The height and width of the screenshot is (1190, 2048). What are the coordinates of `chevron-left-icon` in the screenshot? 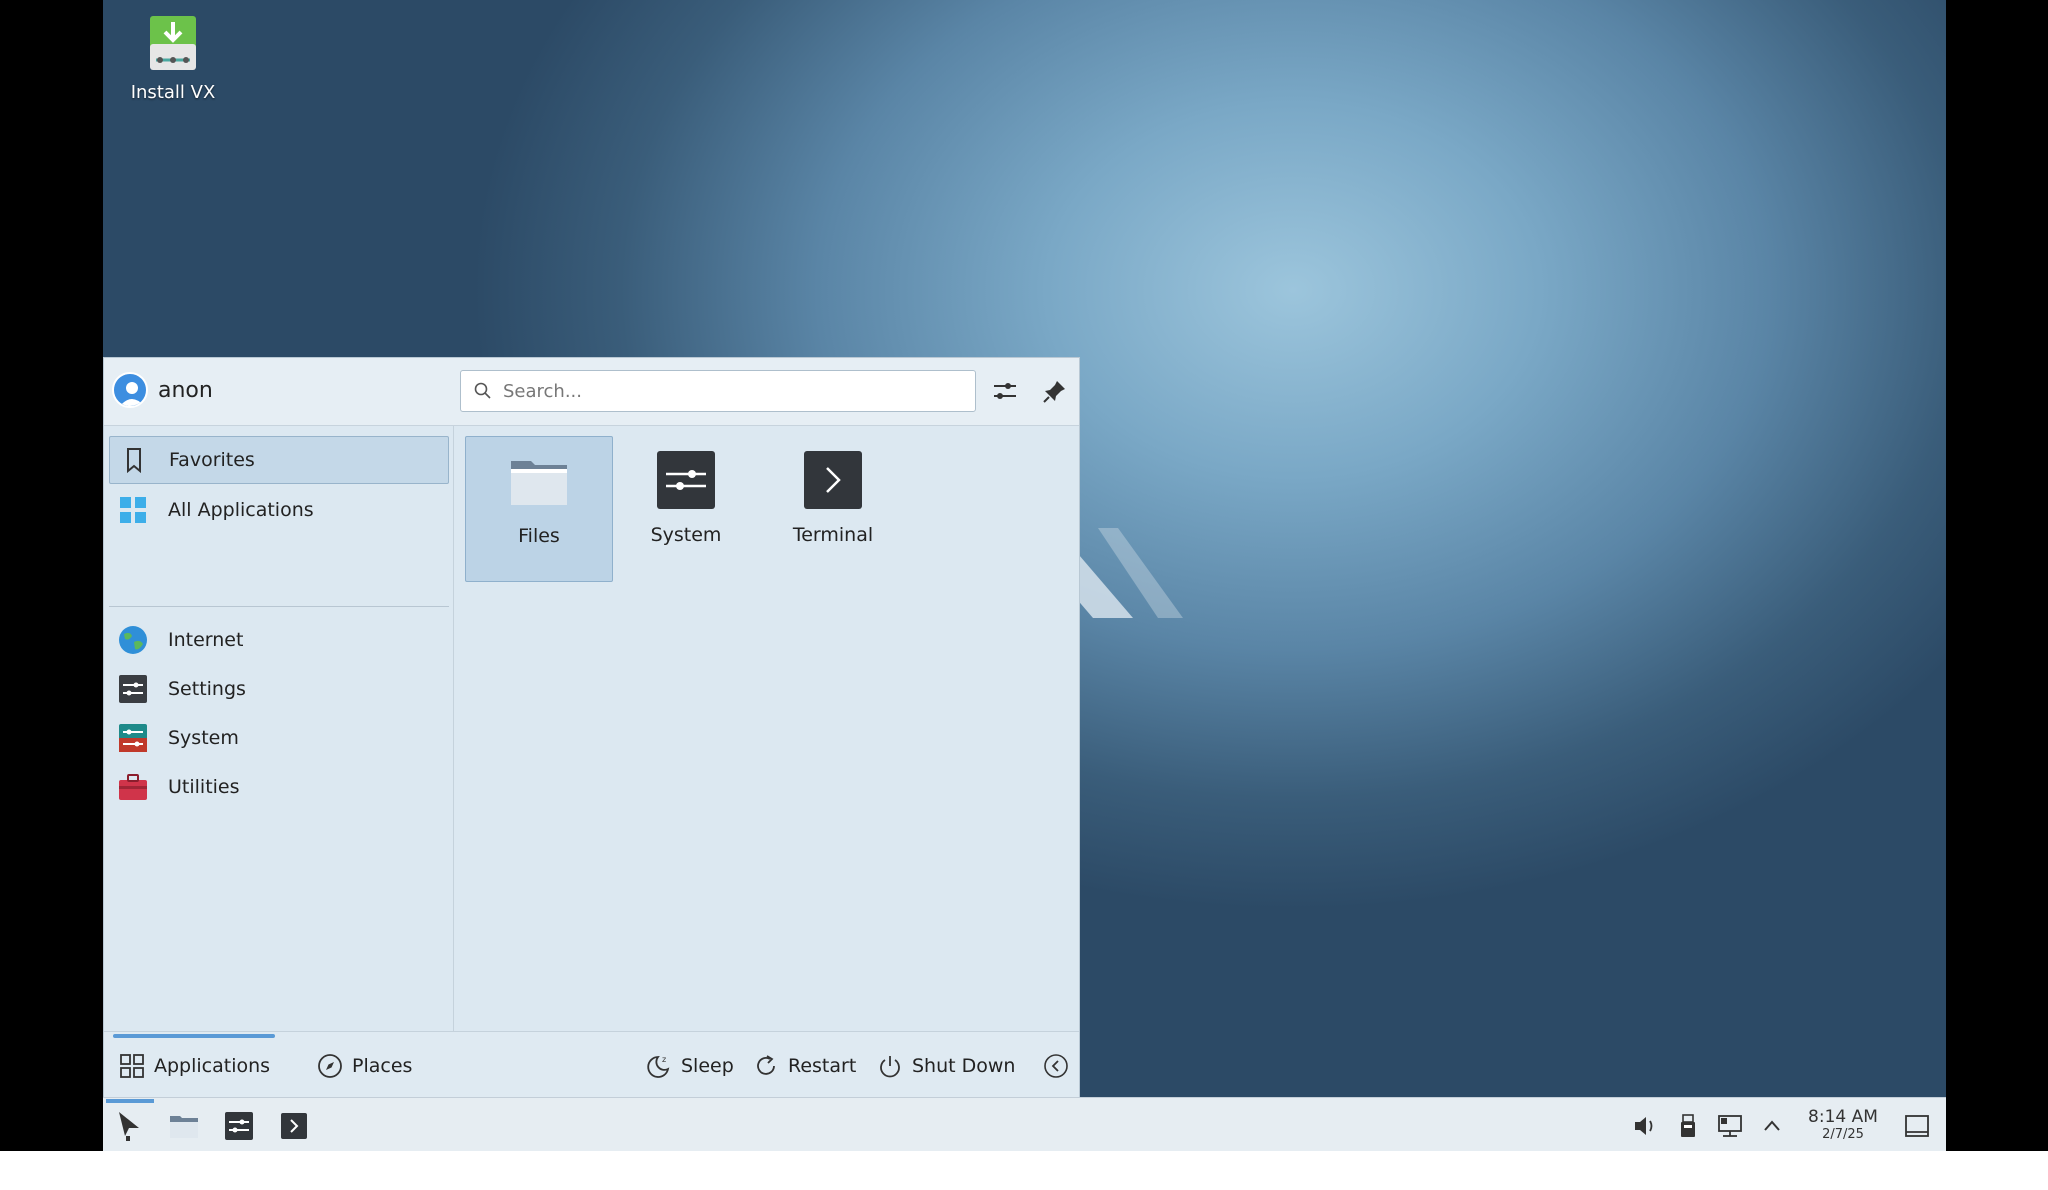 It's located at (1056, 1066).